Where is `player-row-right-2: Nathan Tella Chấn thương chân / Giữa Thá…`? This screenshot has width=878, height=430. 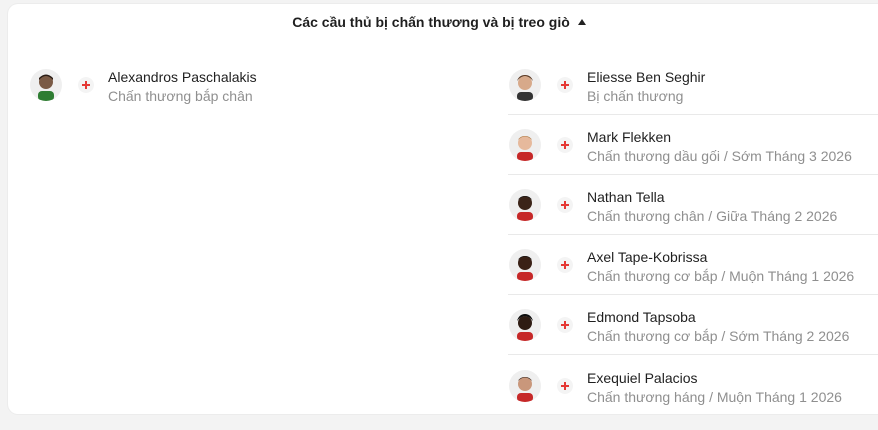
player-row-right-2: Nathan Tella Chấn thương chân / Giữa Thá… is located at coordinates (689, 219).